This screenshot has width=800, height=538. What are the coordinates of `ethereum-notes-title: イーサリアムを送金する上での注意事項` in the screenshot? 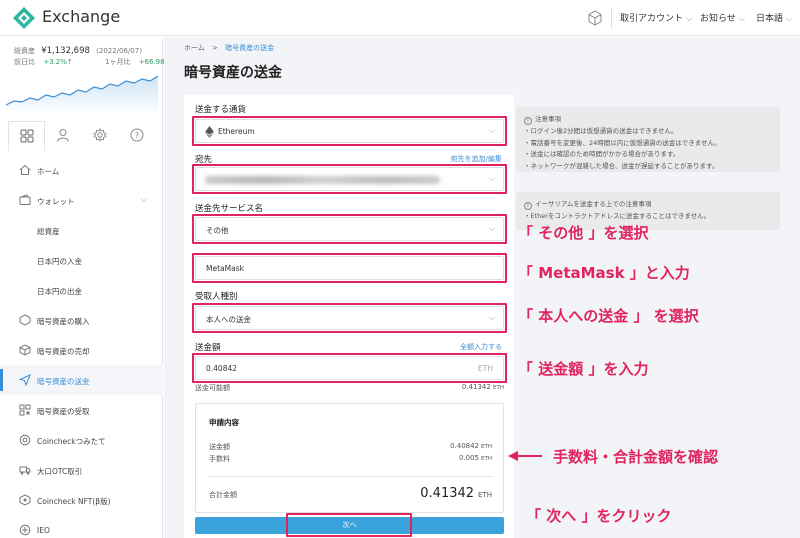 It's located at (593, 204).